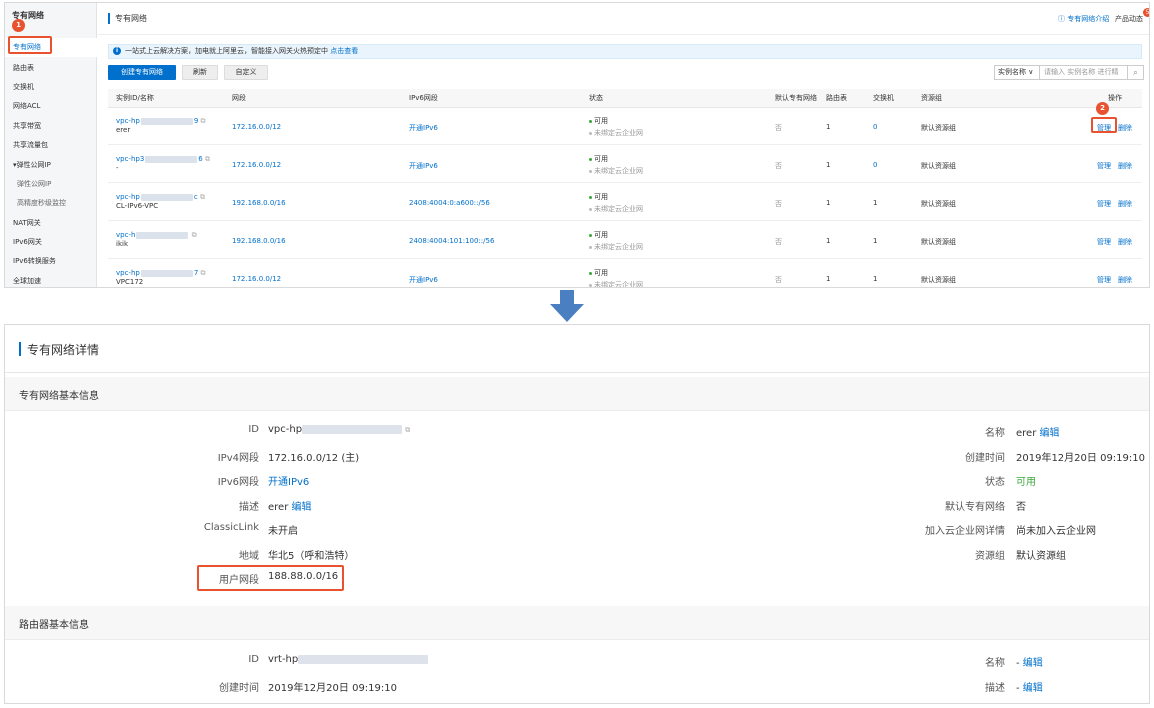 The image size is (1154, 708). What do you see at coordinates (51, 279) in the screenshot?
I see `sidebar-item: 全球加速` at bounding box center [51, 279].